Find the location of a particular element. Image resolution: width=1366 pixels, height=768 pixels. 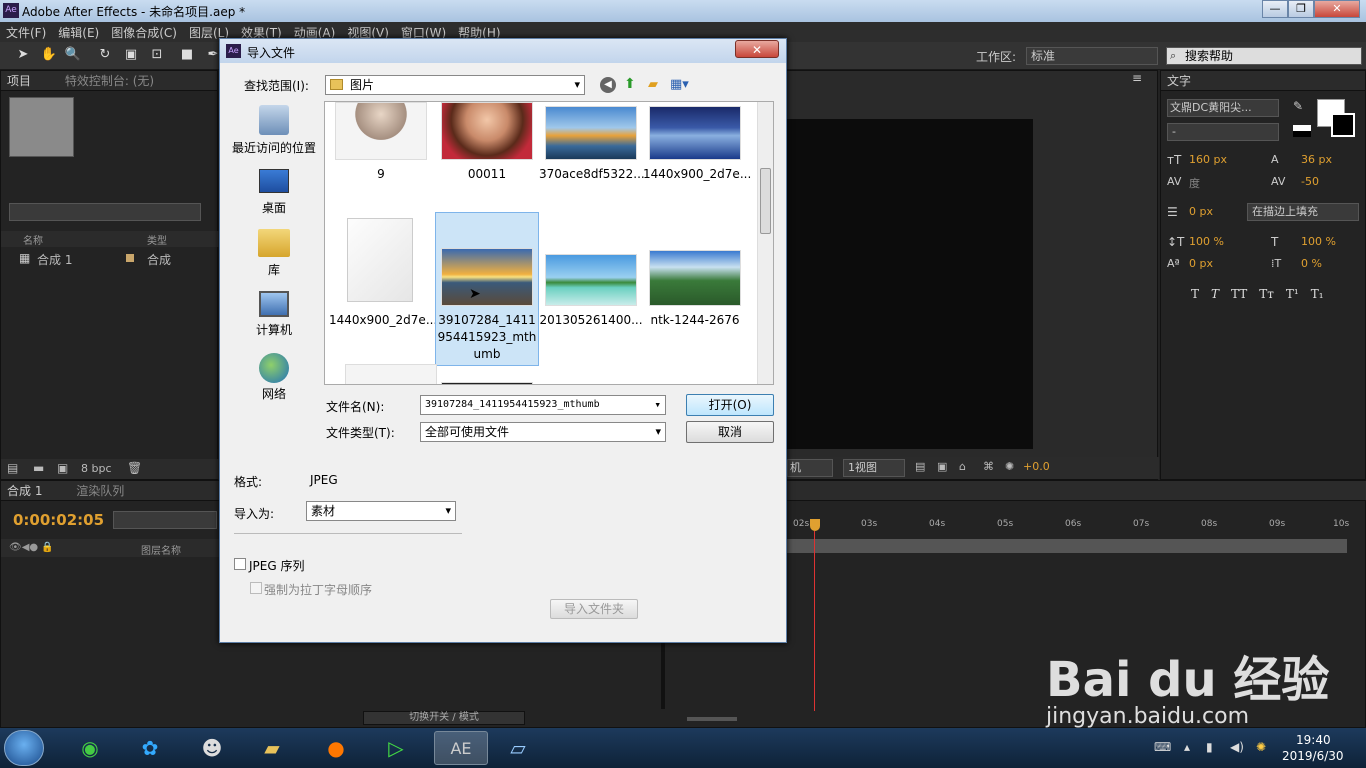

timecode-display: 0:00:02:05 is located at coordinates (58, 520).